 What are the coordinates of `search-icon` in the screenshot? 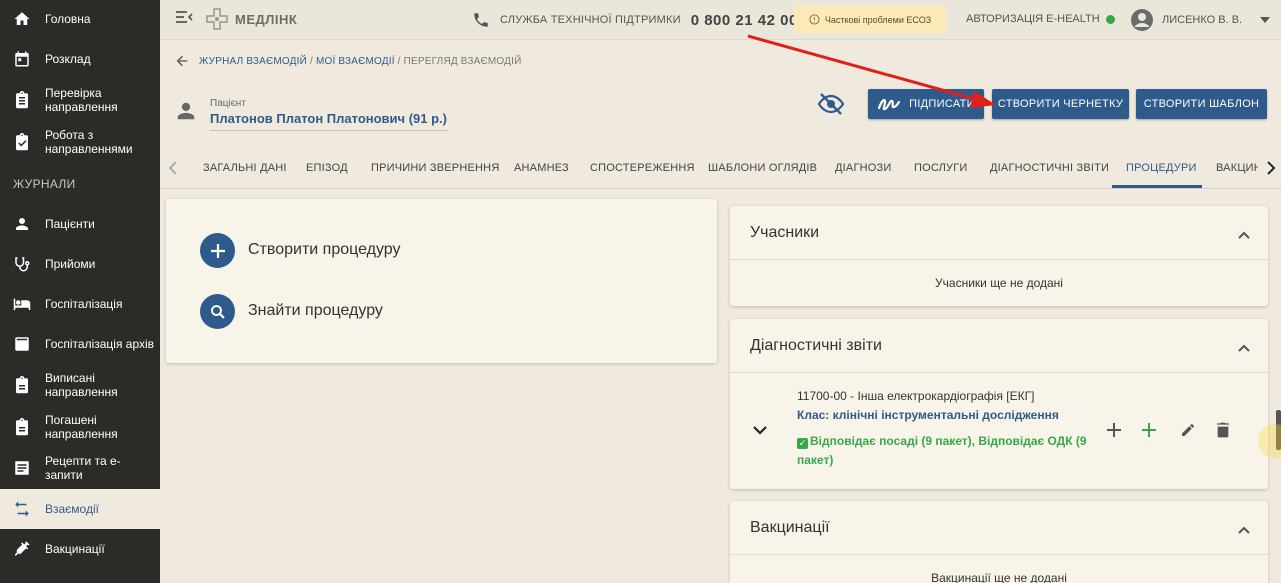 It's located at (217, 311).